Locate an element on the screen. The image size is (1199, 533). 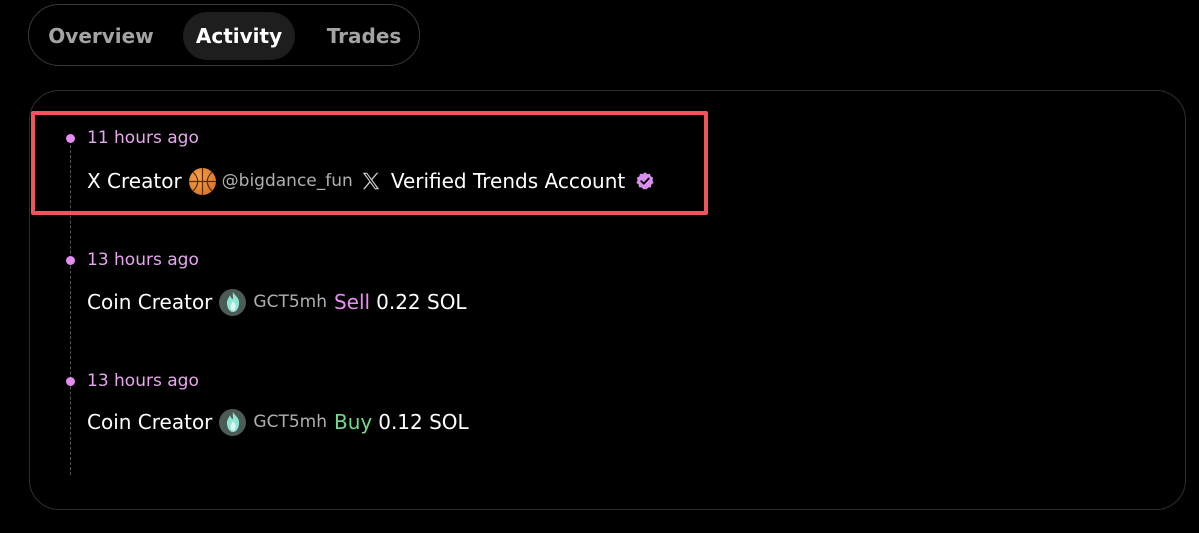
trade-amount: 0.12 SOL is located at coordinates (423, 422).